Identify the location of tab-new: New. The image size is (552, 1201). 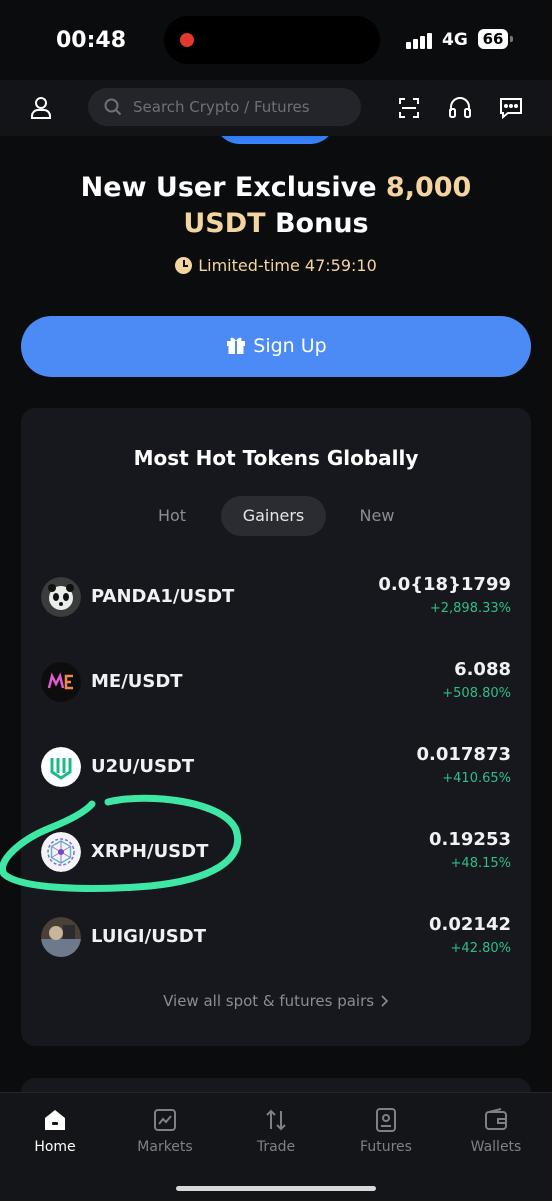
(377, 516).